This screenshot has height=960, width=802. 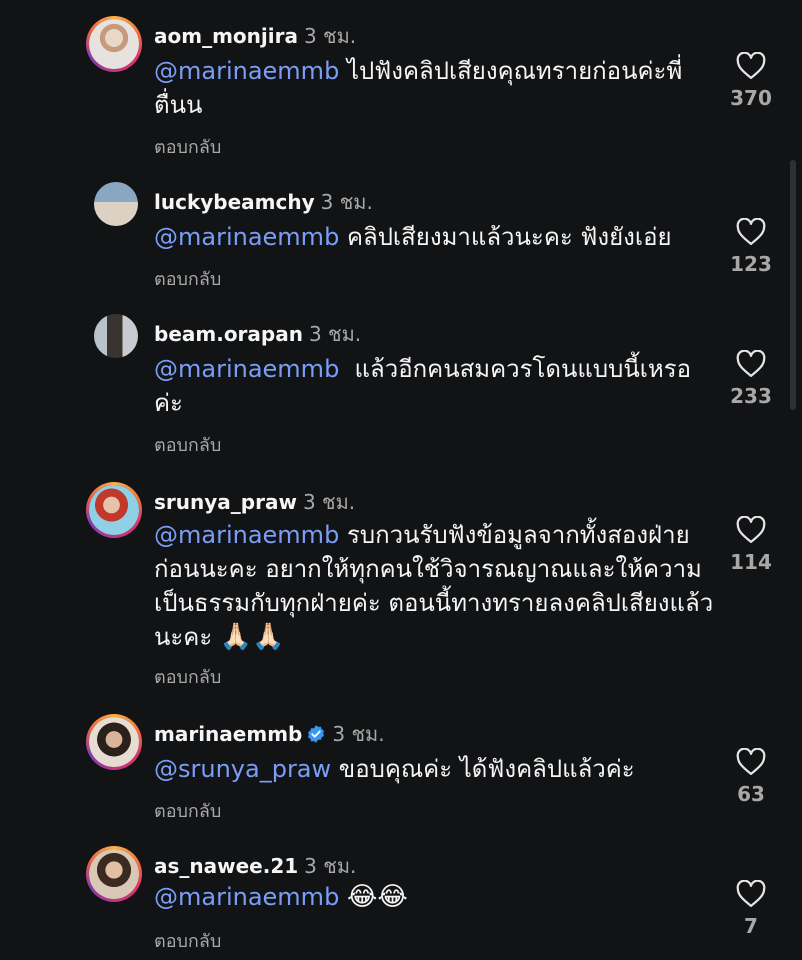 I want to click on comment-header: luckybeamchy 3 ชม., so click(x=263, y=202).